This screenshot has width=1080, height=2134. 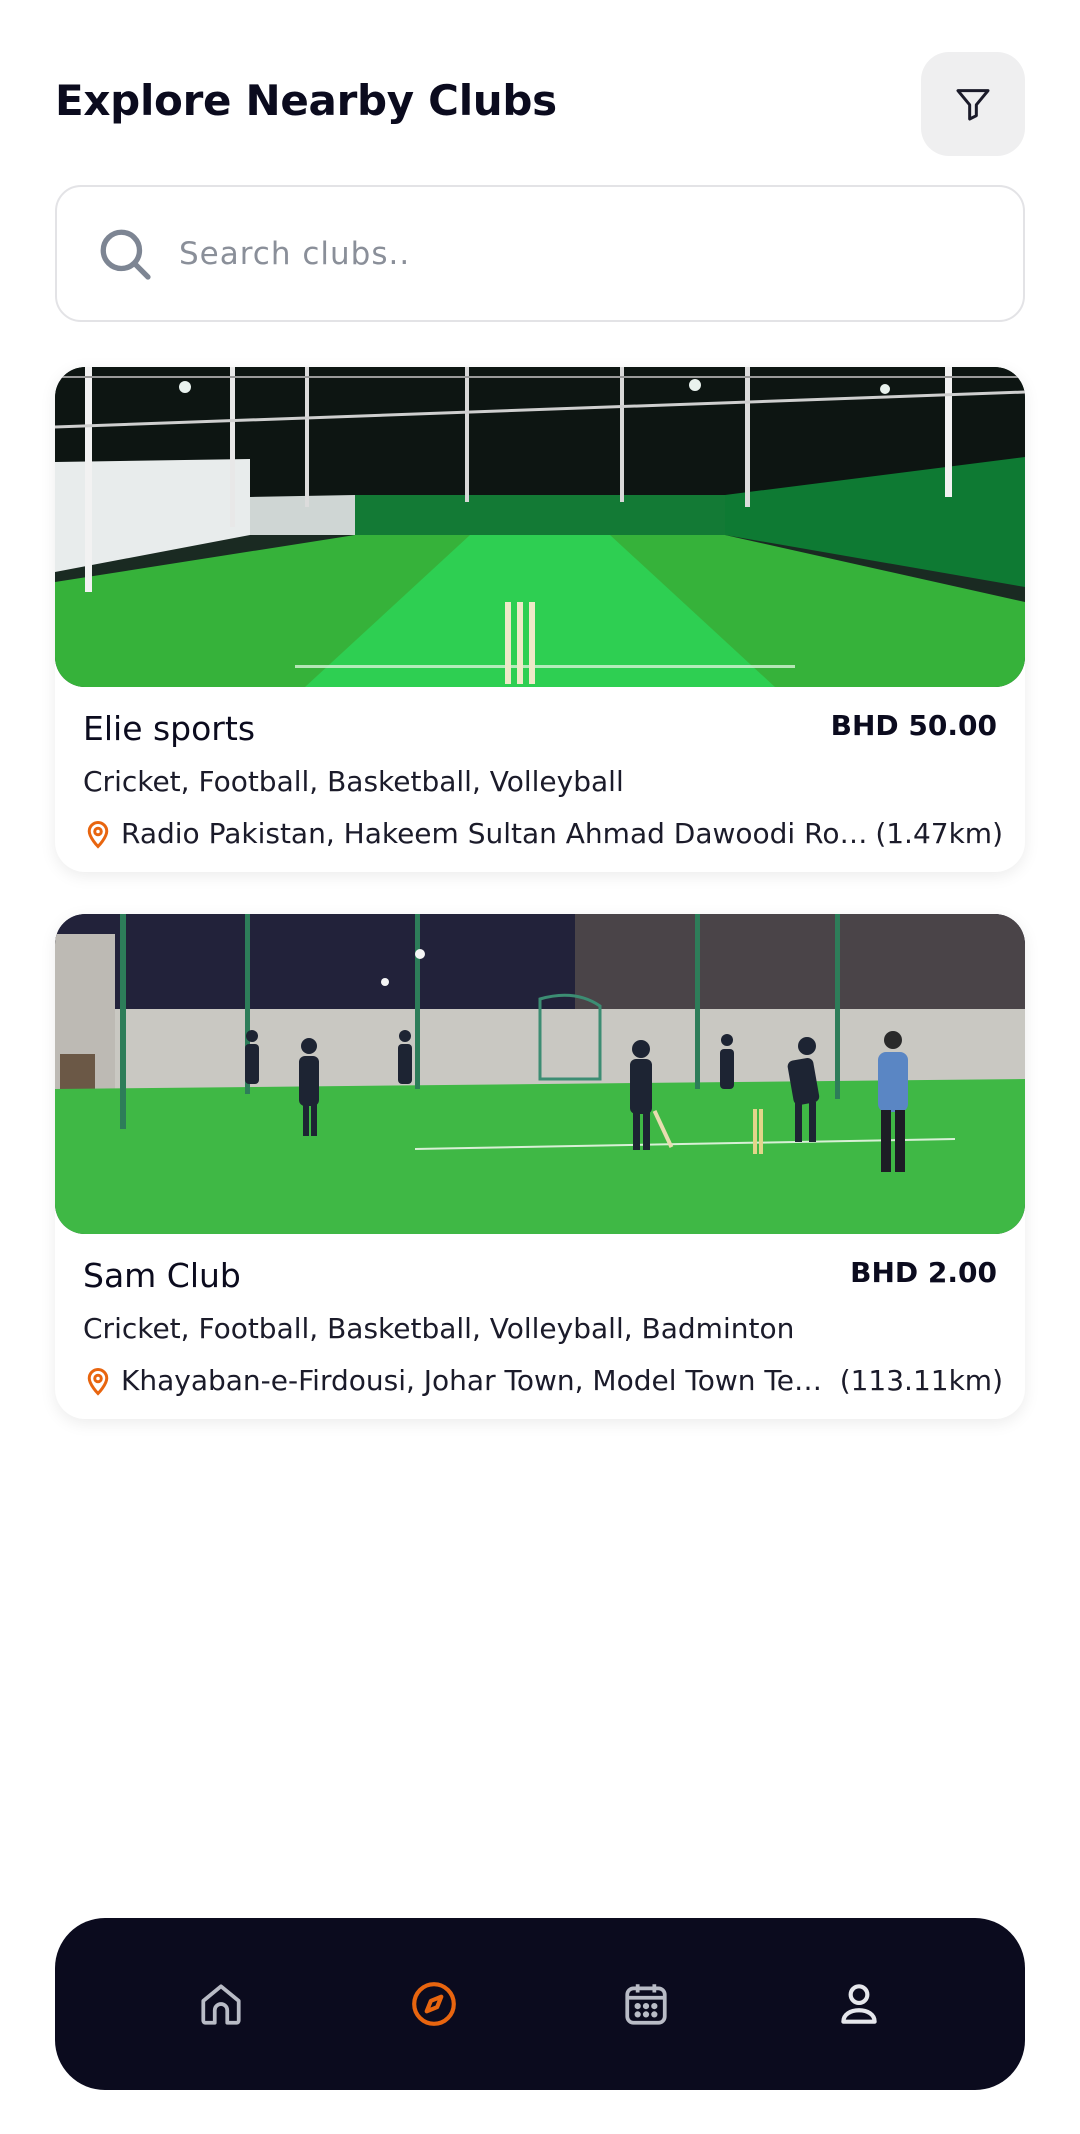 I want to click on filter-button, so click(x=973, y=104).